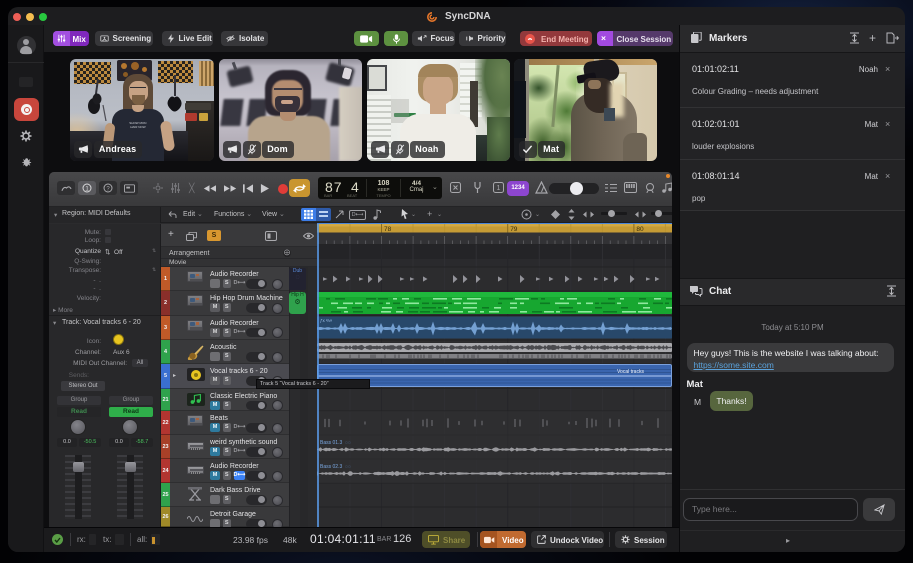 This screenshot has width=913, height=563. I want to click on svg-text: ƒx ⅔×, so click(326, 320).